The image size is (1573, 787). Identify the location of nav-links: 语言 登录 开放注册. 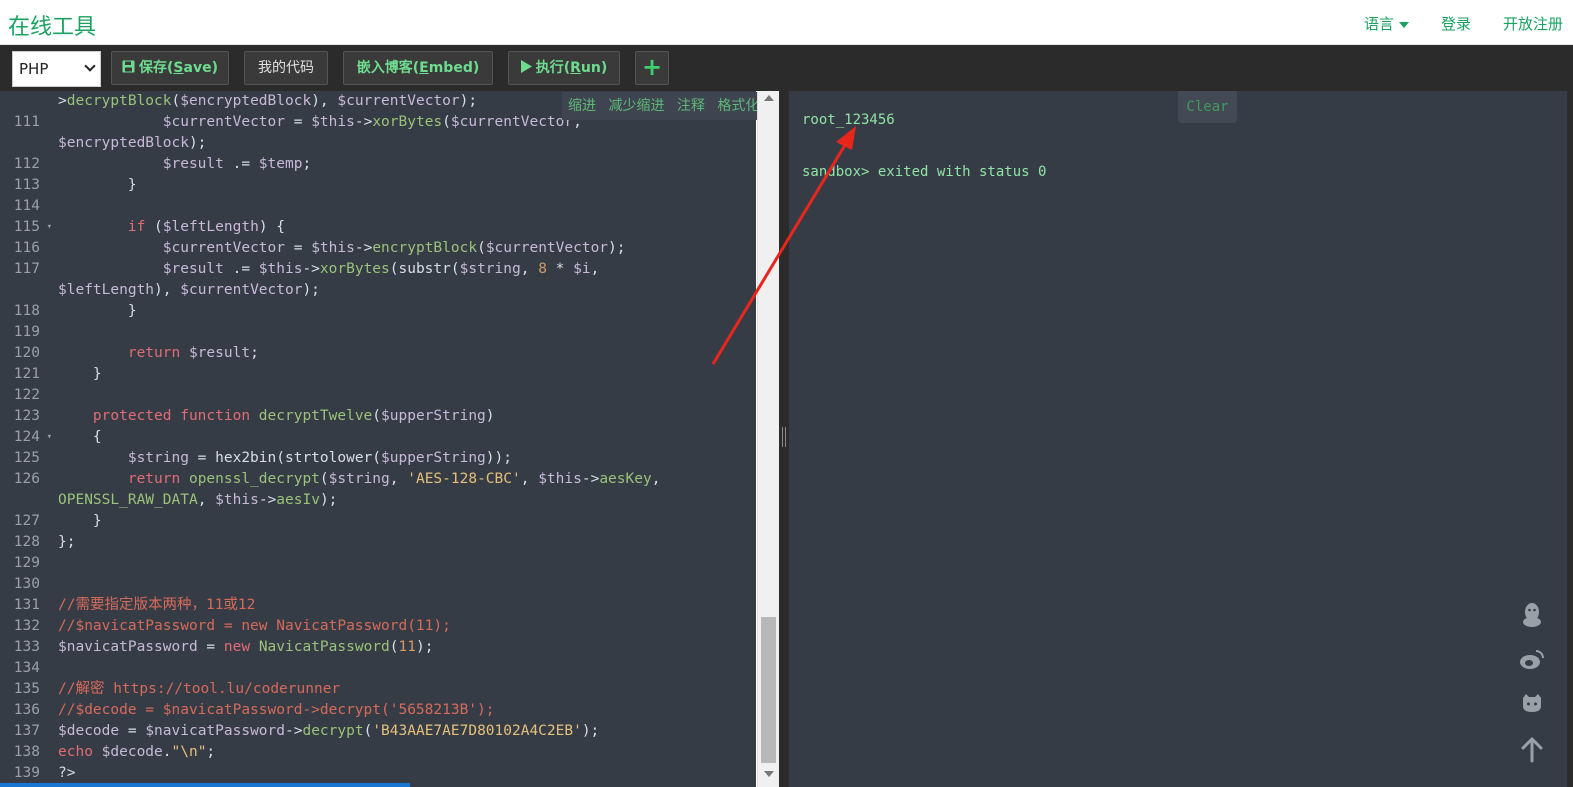
(1463, 23).